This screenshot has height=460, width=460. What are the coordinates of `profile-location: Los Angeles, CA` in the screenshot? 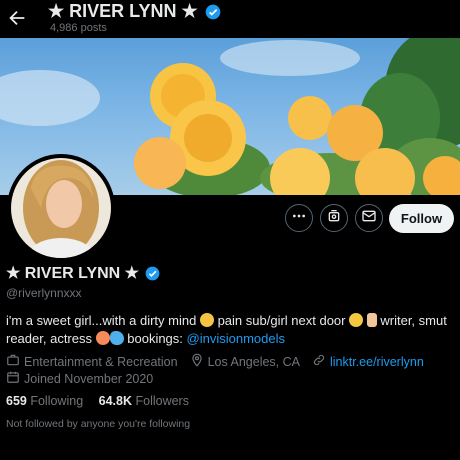 It's located at (253, 361).